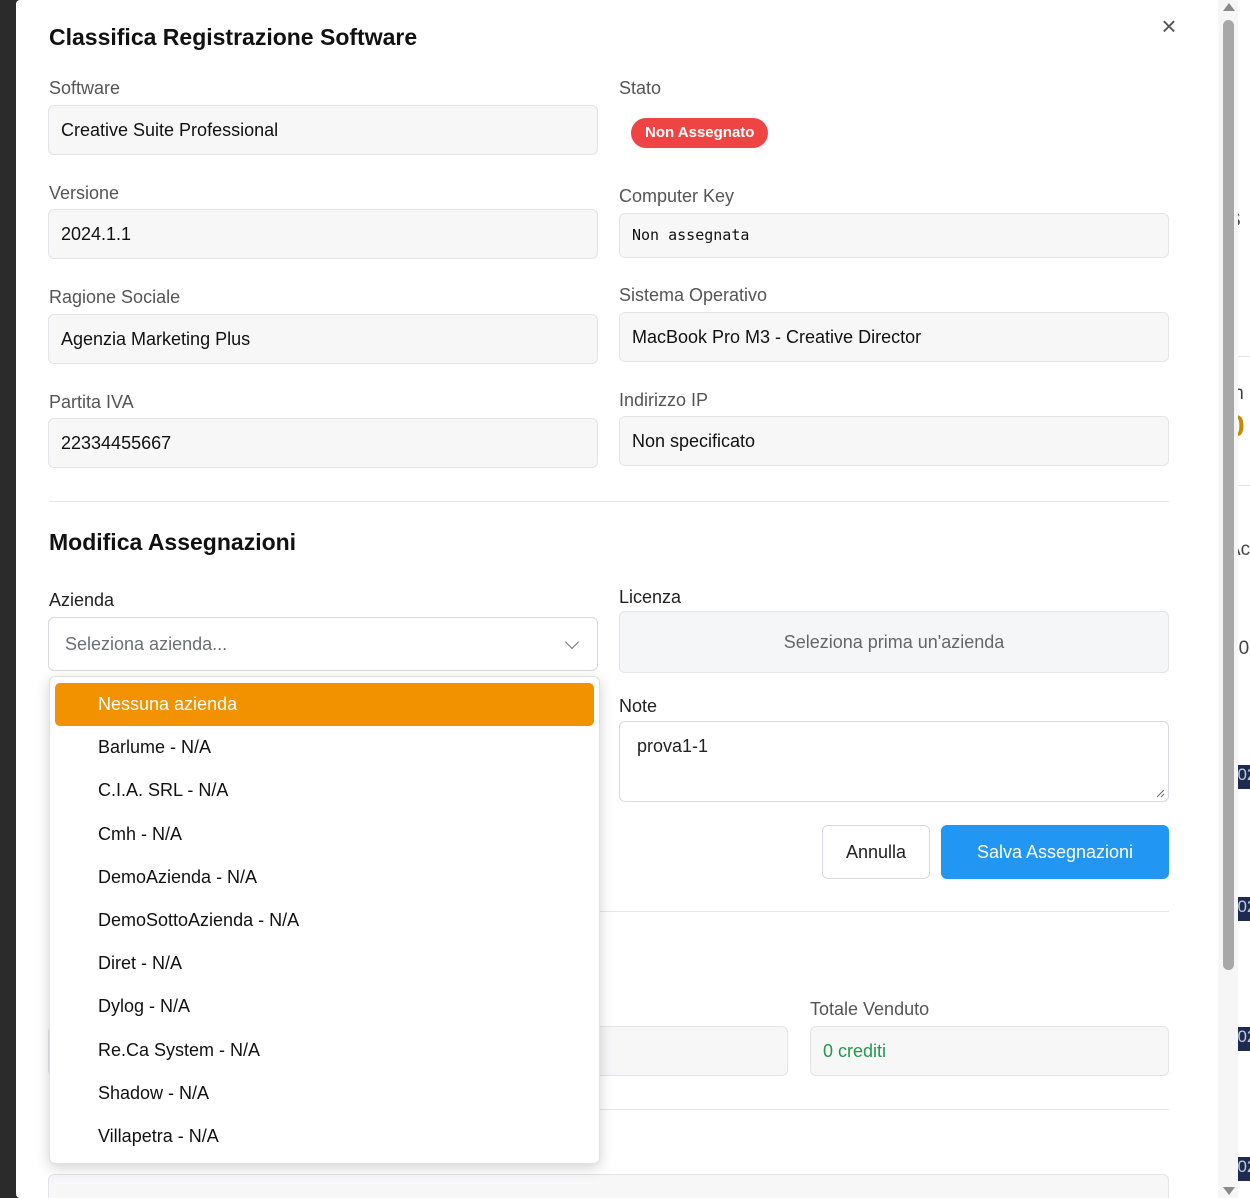  Describe the element at coordinates (323, 130) in the screenshot. I see `software-field: Creative Suite Professional` at that location.